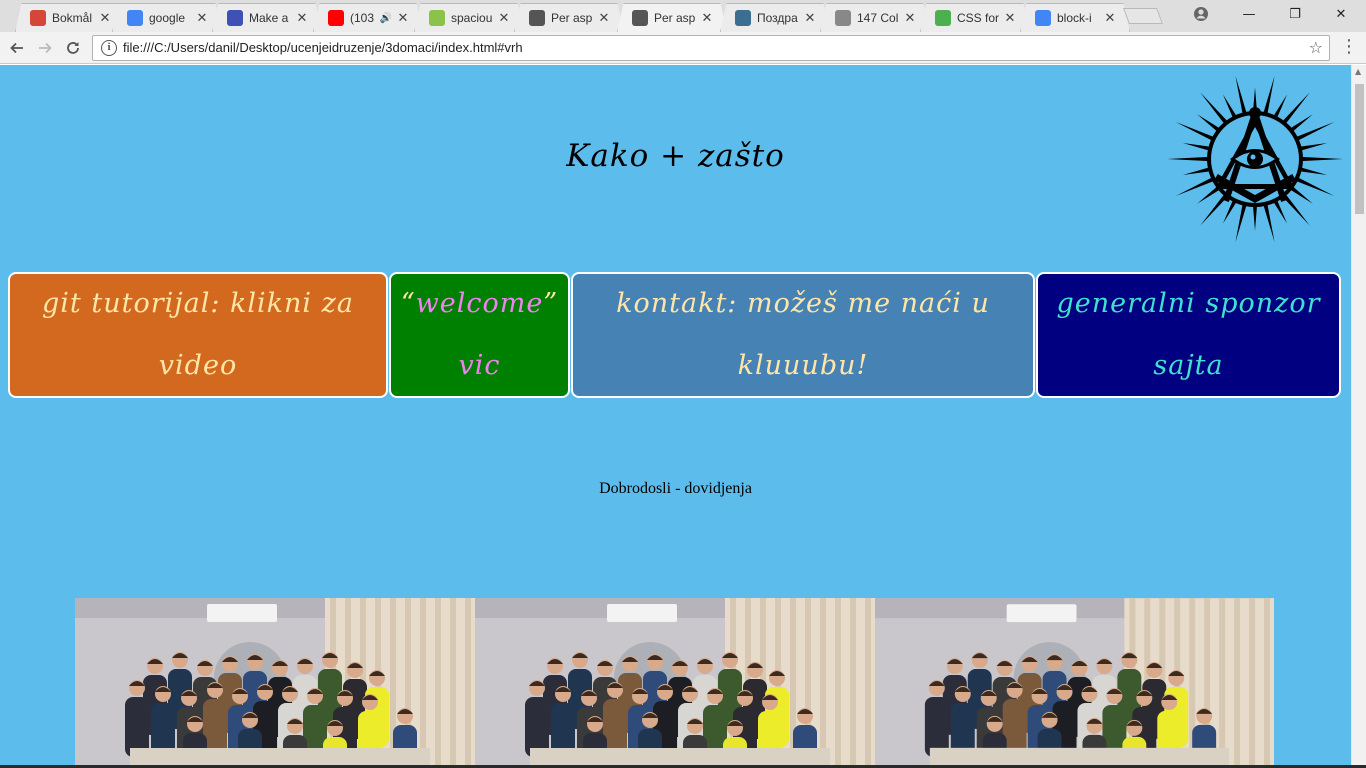  What do you see at coordinates (1316, 47) in the screenshot?
I see `bookmark-star-icon: ☆` at bounding box center [1316, 47].